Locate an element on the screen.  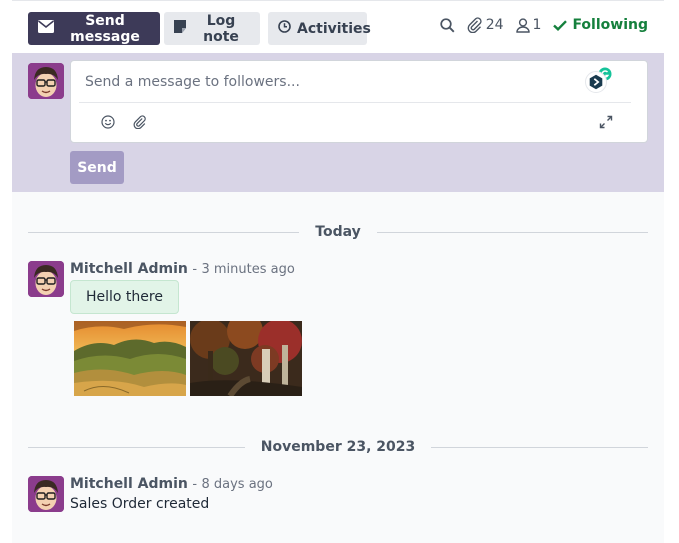
attachments-count: 24 is located at coordinates (494, 25).